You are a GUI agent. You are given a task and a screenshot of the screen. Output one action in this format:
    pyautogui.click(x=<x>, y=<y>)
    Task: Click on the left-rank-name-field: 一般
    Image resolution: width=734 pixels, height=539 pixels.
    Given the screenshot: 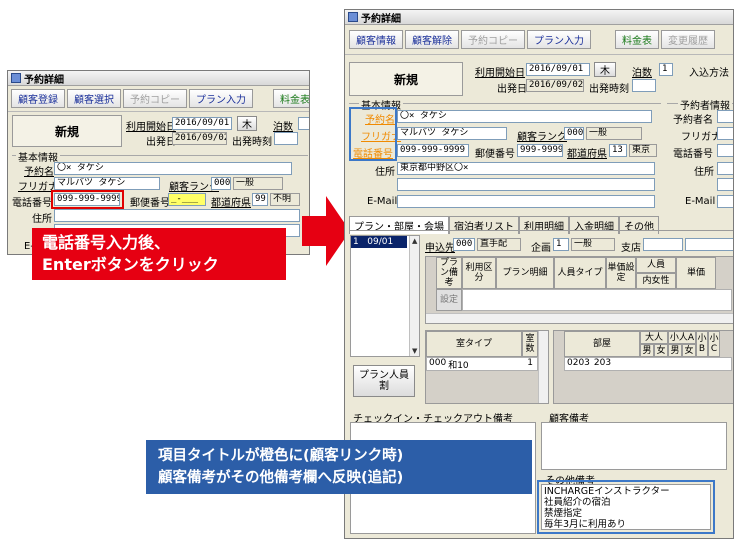 What is the action you would take?
    pyautogui.click(x=258, y=183)
    